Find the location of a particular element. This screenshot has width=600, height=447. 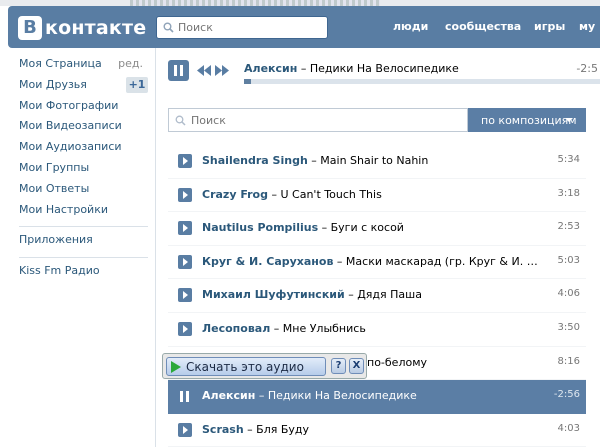

track-artist: Алексин is located at coordinates (228, 395).